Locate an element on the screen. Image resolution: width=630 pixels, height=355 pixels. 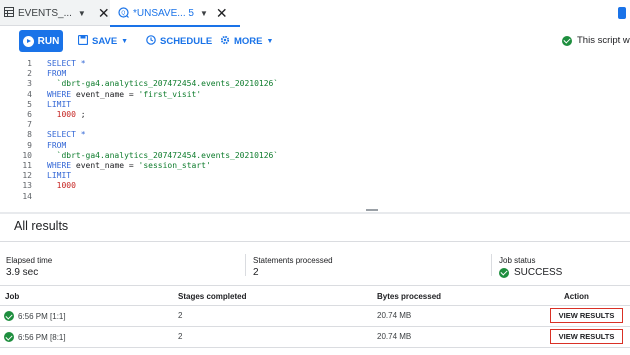
drag-handle-icon is located at coordinates (372, 210).